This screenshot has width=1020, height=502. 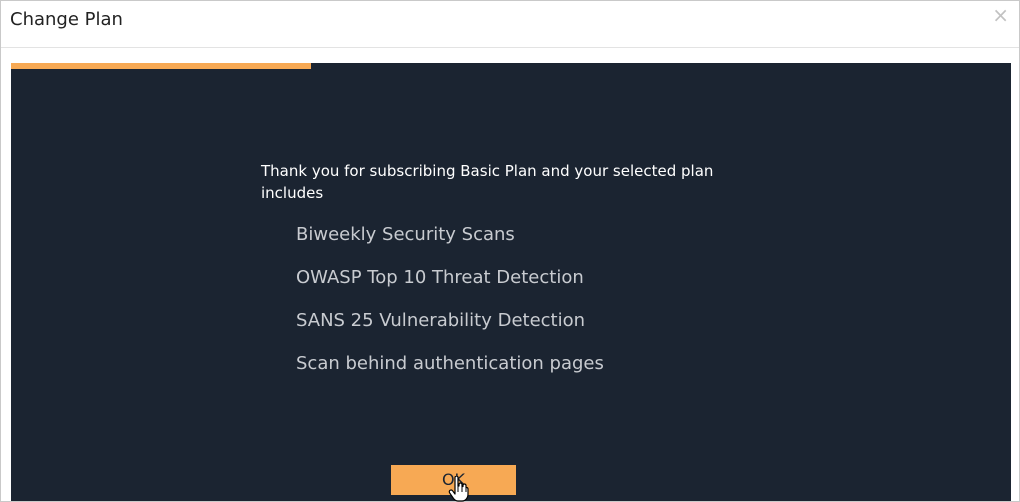 I want to click on dialog-title: Change Plan, so click(x=66, y=19).